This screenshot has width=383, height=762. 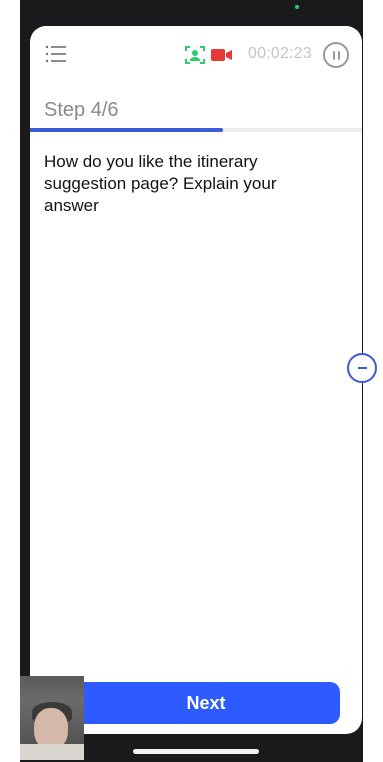 I want to click on camera-indicator-dot, so click(x=297, y=7).